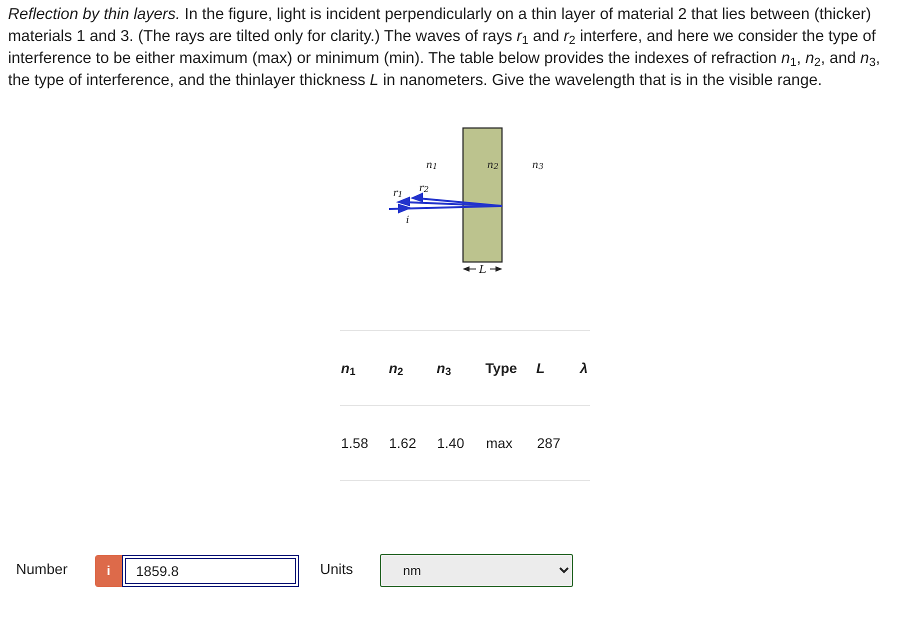  Describe the element at coordinates (501, 368) in the screenshot. I see `column-header: Type` at that location.